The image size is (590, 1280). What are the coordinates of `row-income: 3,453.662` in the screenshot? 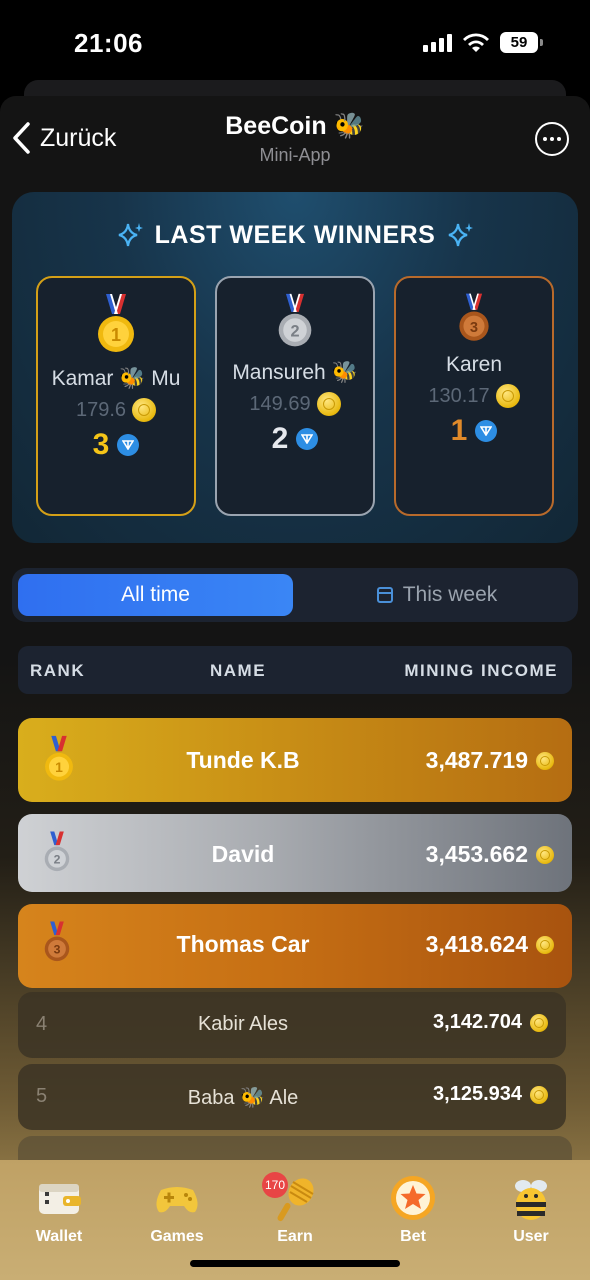 It's located at (490, 854).